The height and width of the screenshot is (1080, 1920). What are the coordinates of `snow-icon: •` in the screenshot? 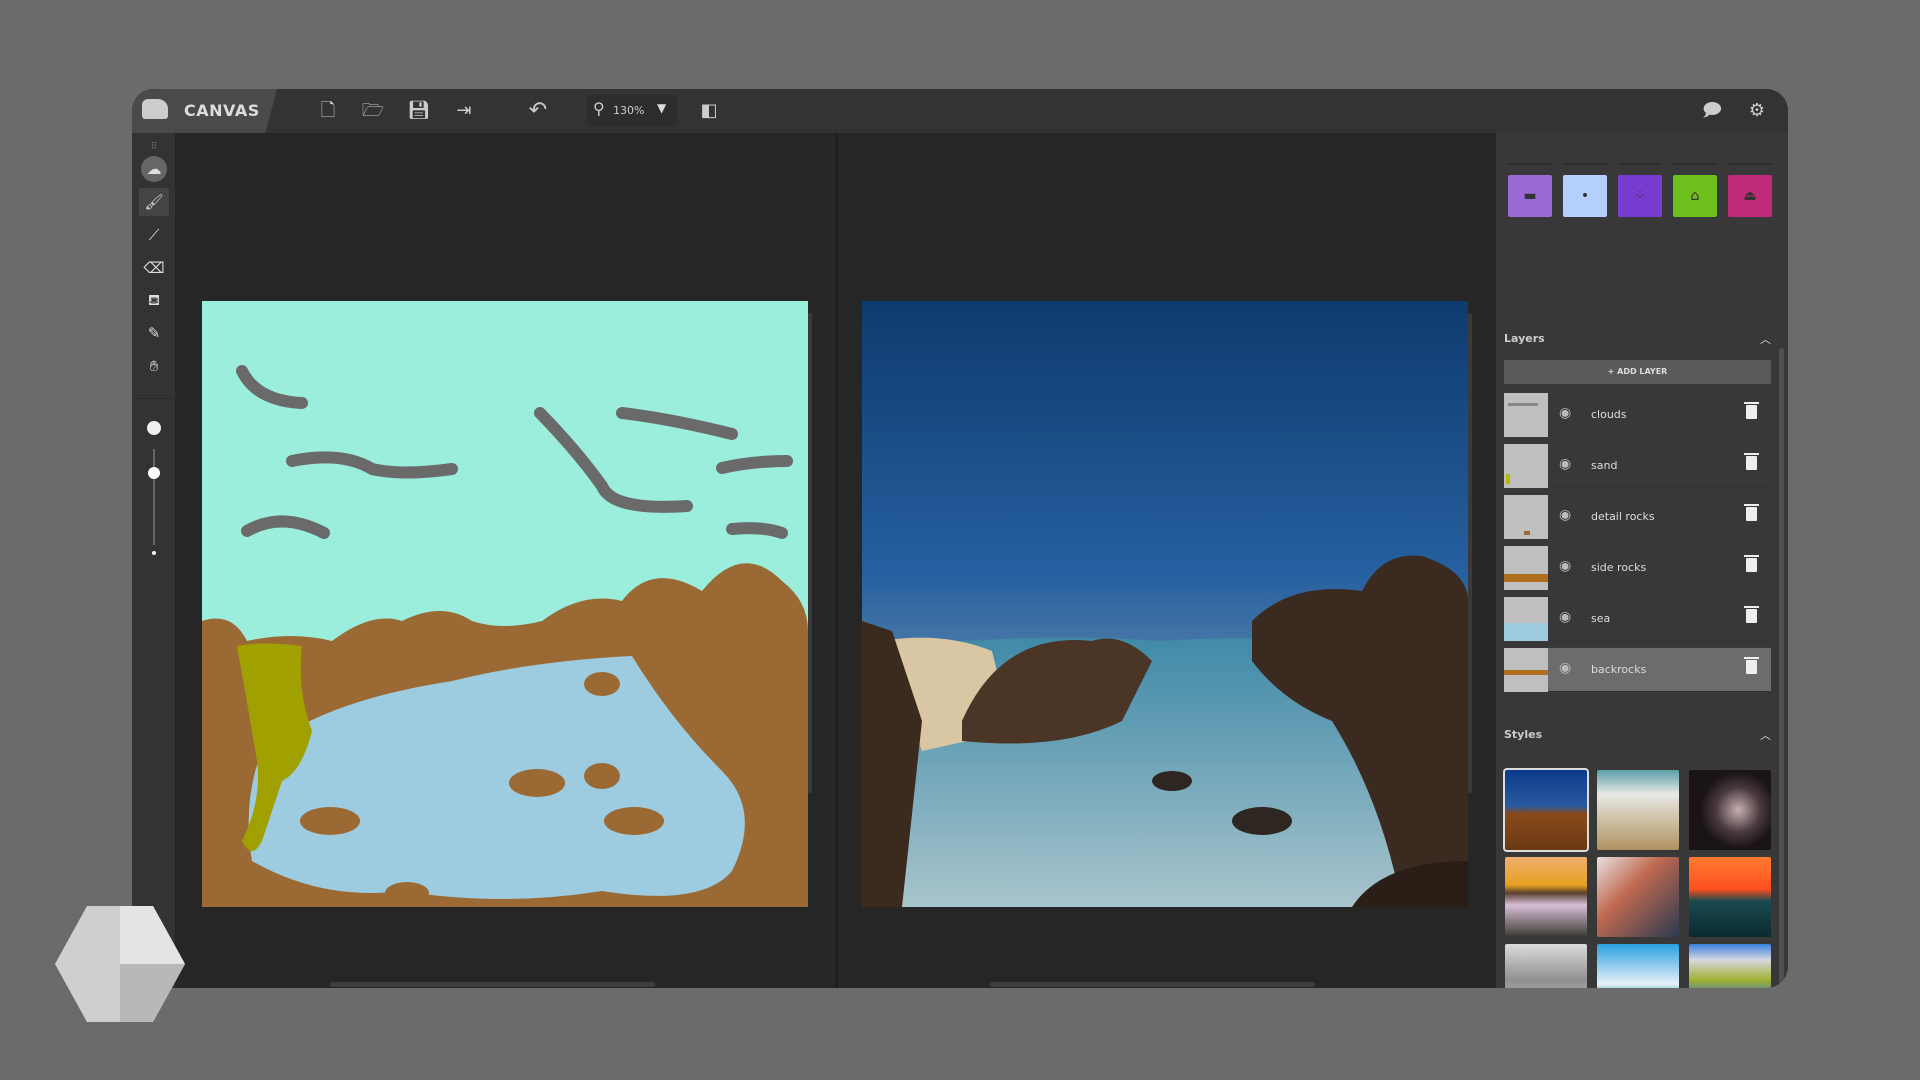 It's located at (1585, 196).